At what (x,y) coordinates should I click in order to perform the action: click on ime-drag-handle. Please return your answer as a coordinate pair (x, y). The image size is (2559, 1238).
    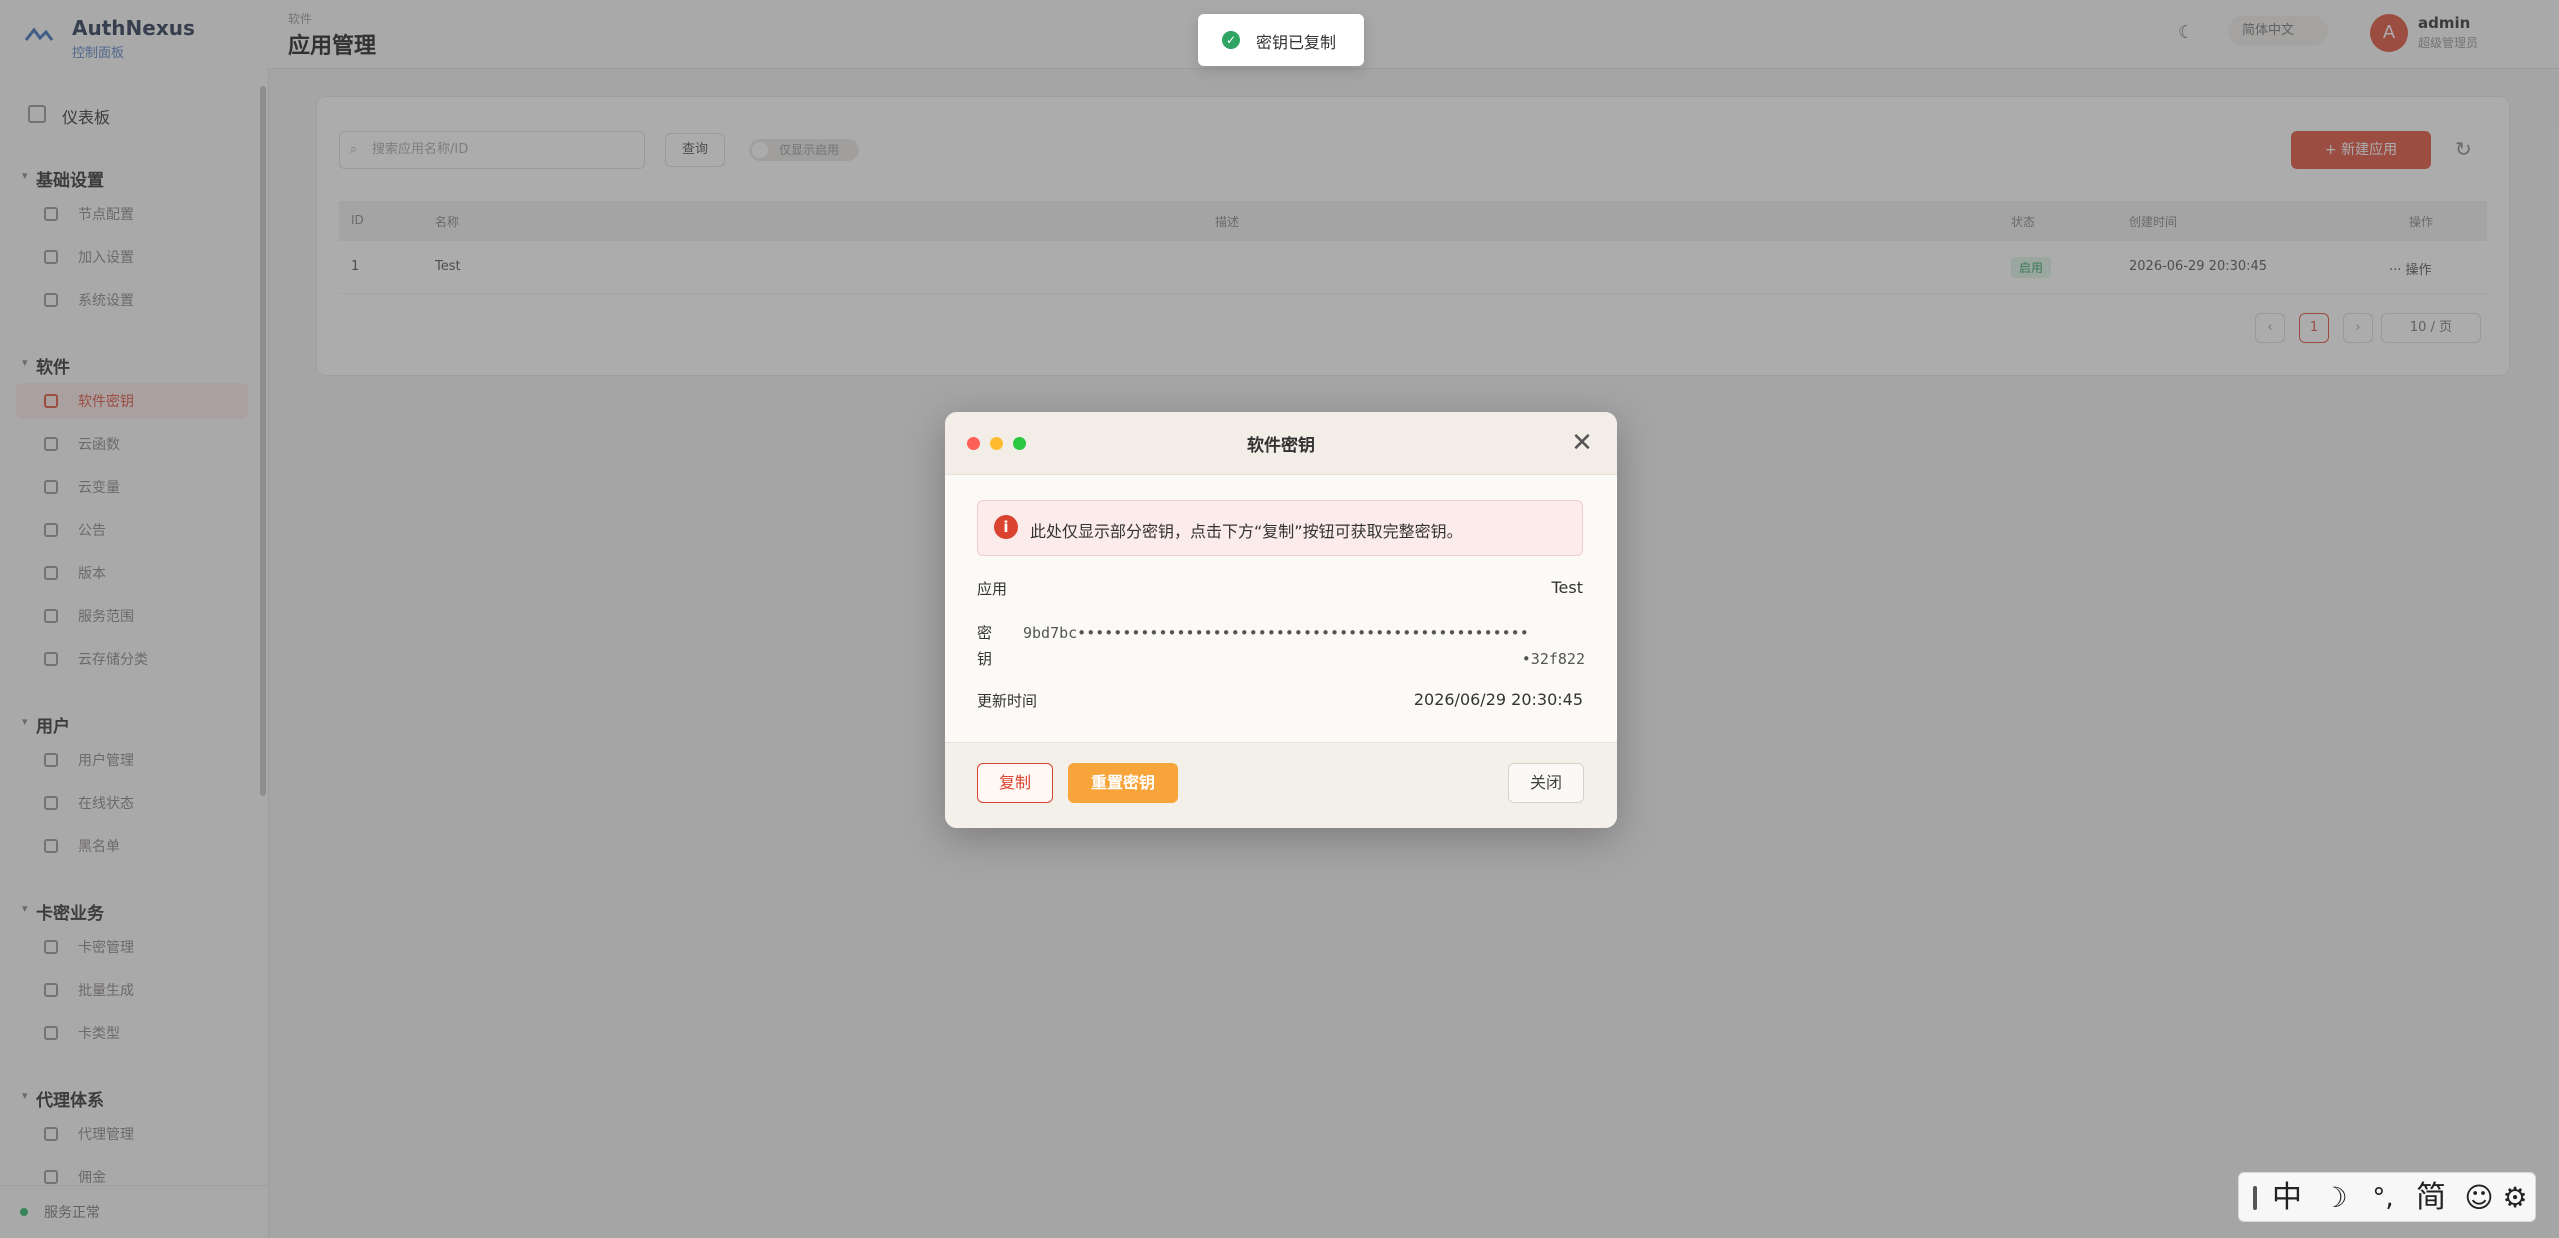
    Looking at the image, I should click on (2255, 1198).